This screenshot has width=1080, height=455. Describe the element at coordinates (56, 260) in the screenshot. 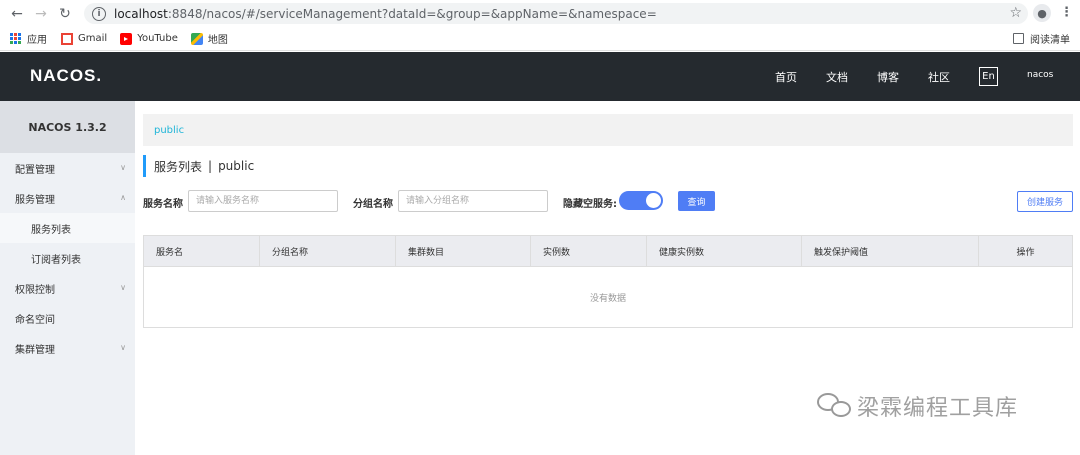

I see `sidebar-item-label: 订阅者列表` at that location.